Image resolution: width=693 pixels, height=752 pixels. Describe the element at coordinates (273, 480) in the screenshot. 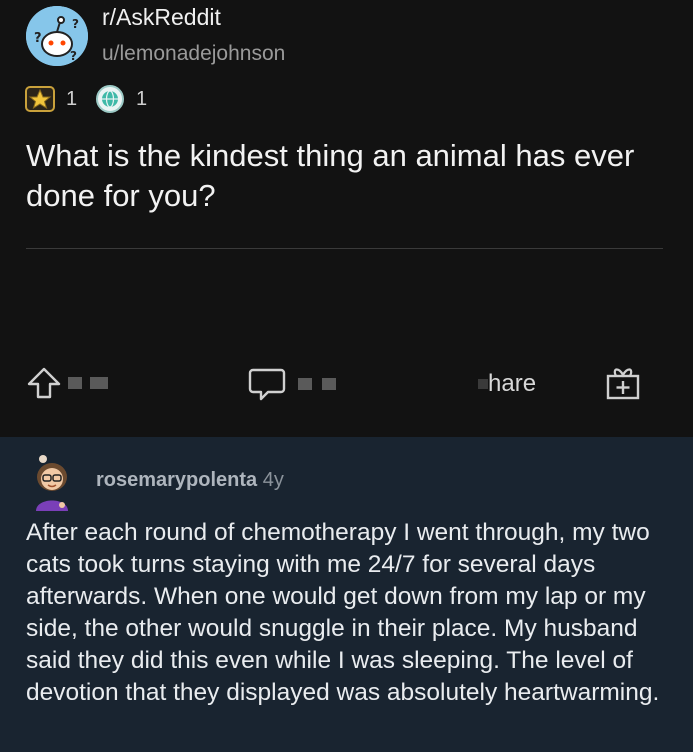

I see `comment-age: 4y` at that location.